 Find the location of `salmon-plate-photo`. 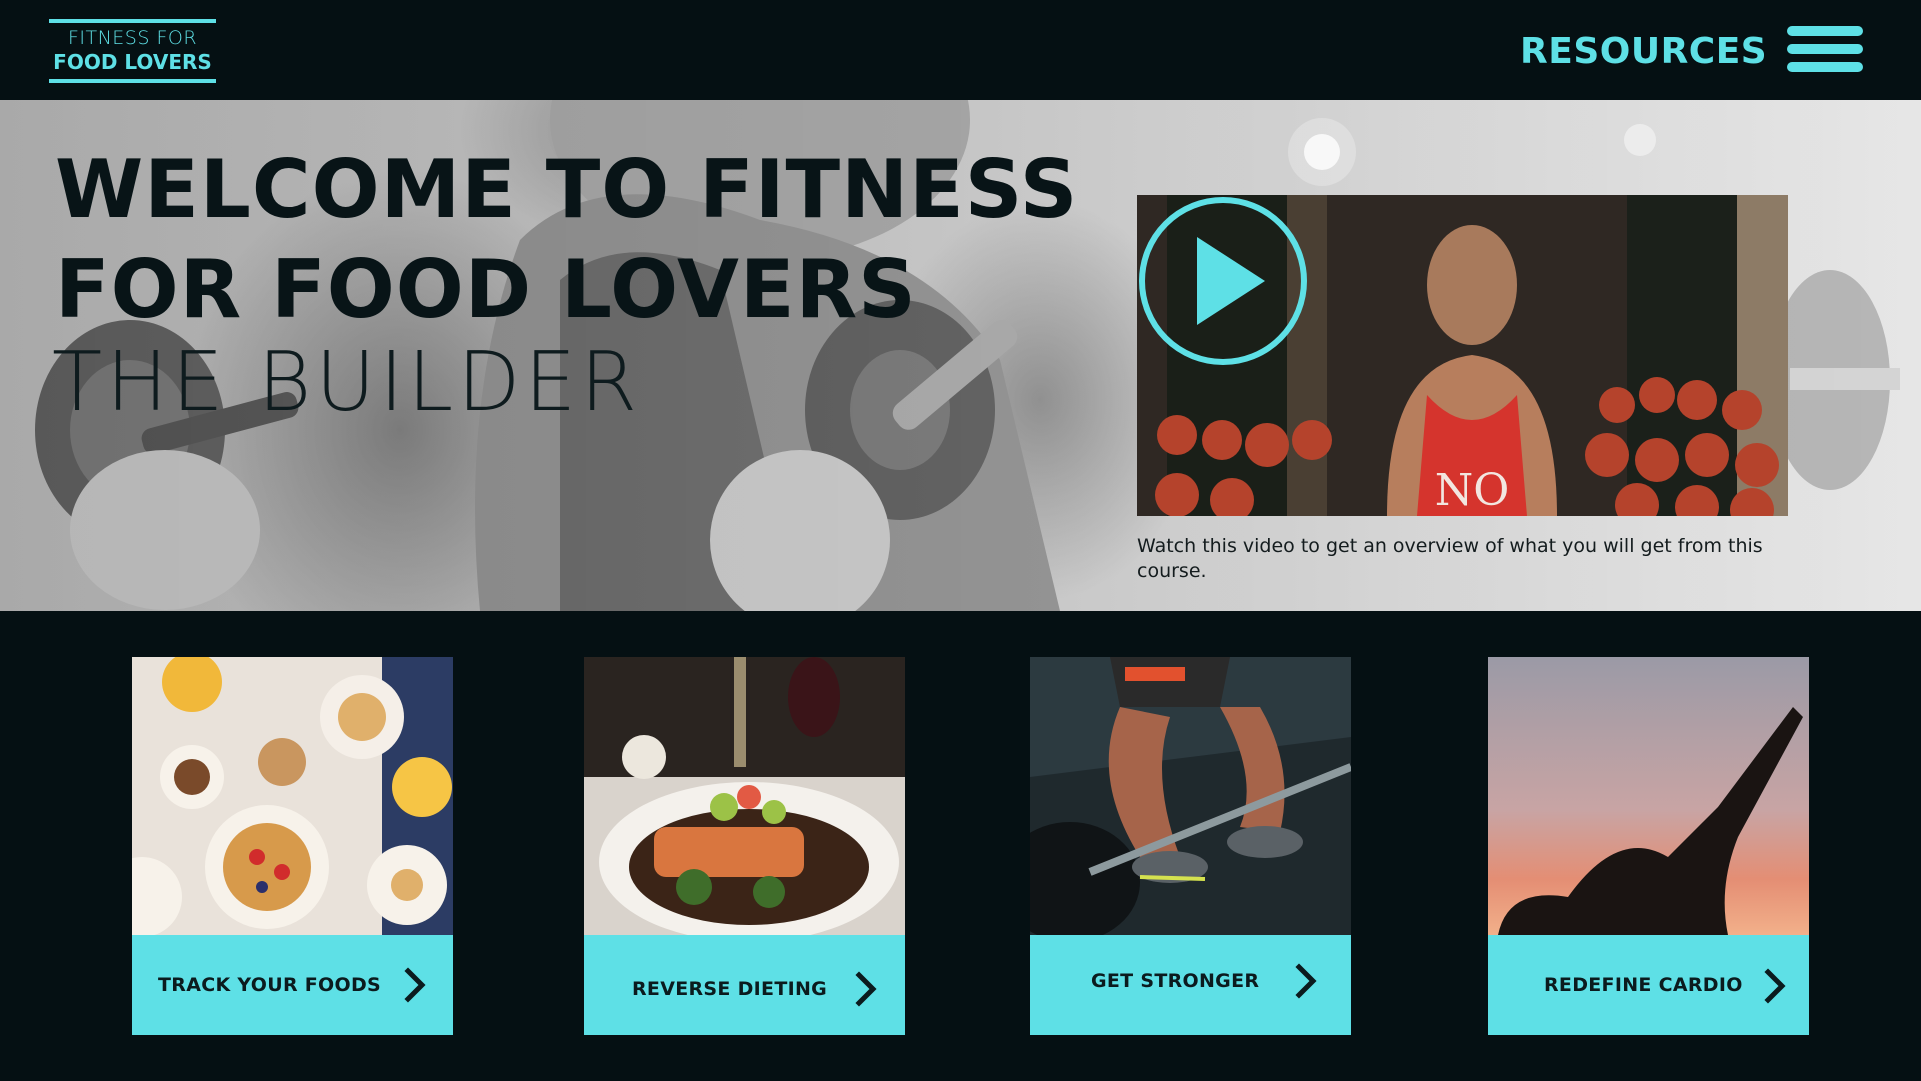

salmon-plate-photo is located at coordinates (744, 796).